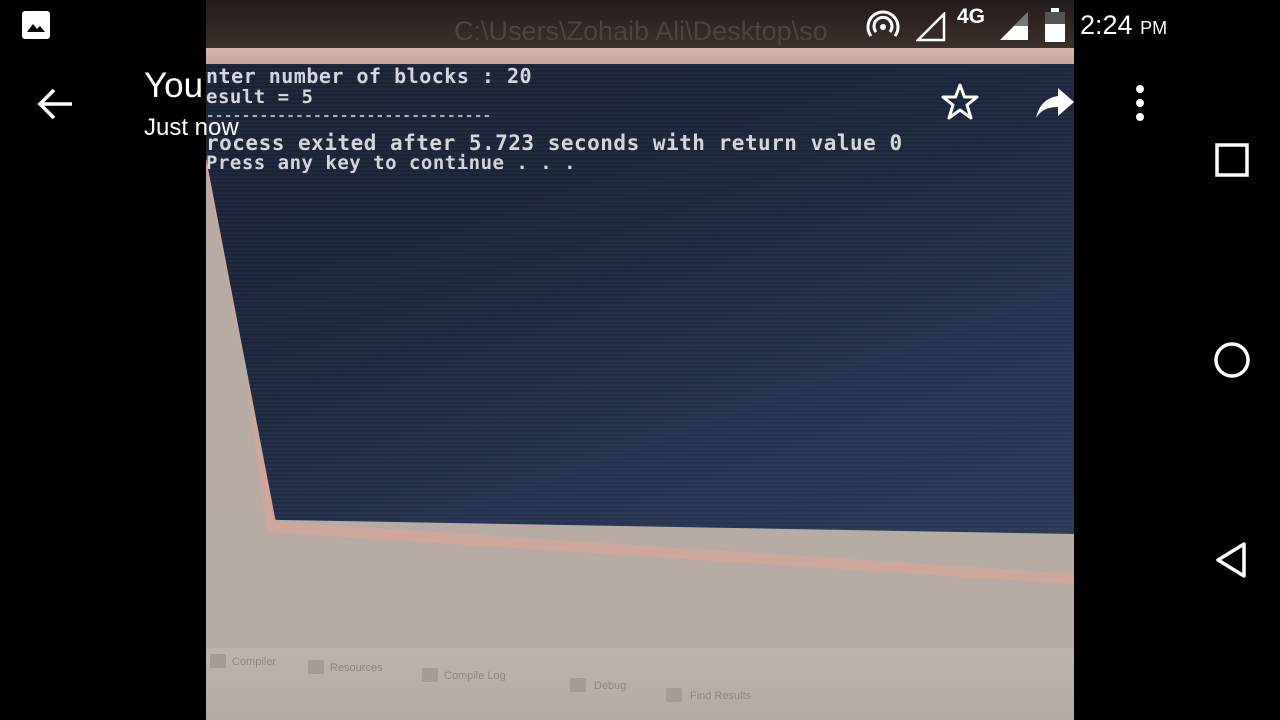 The width and height of the screenshot is (1280, 720). I want to click on signal-icon, so click(1014, 26).